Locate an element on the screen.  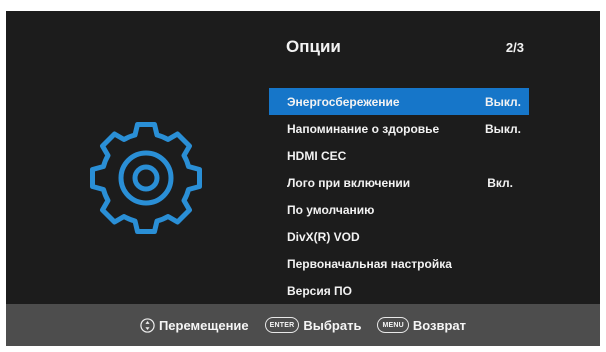
hint-back: MENU Возврат is located at coordinates (421, 325).